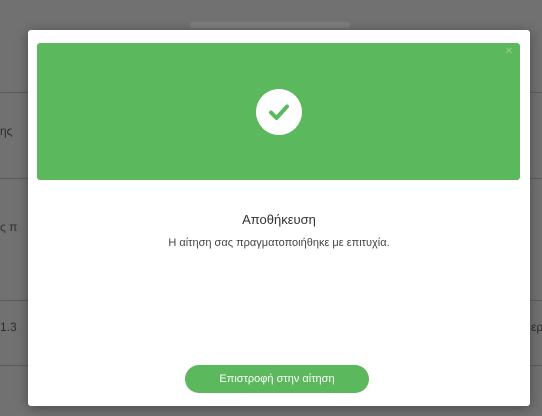 Image resolution: width=542 pixels, height=416 pixels. What do you see at coordinates (536, 327) in the screenshot?
I see `background-text-fragment: ερ` at bounding box center [536, 327].